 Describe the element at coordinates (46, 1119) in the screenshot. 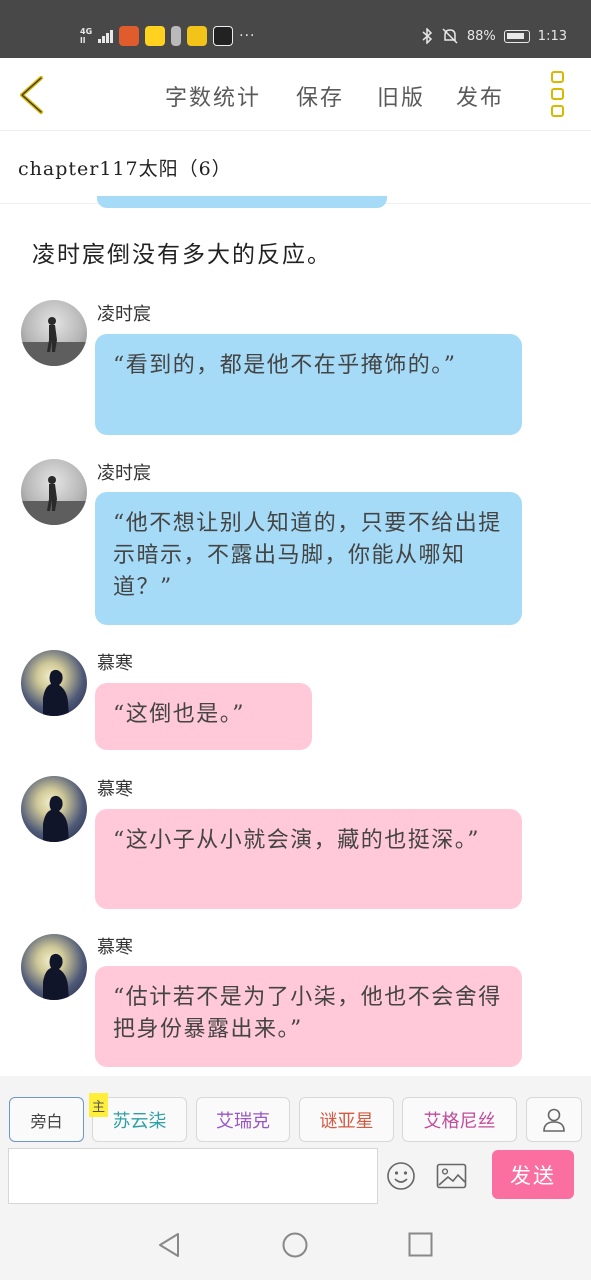

I see `role-narration-button: 旁白` at that location.